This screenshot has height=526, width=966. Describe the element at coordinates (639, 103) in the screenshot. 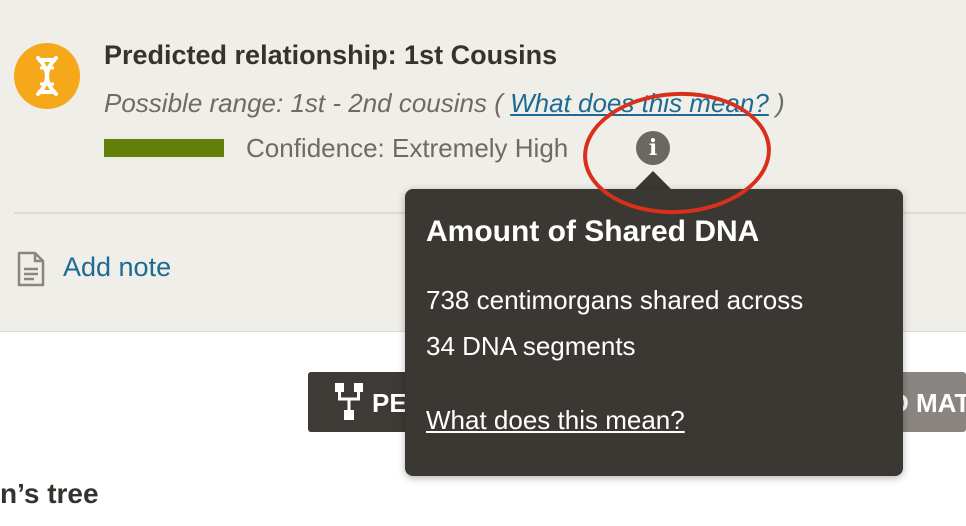

I see `range-help-link: What does this mean?` at that location.